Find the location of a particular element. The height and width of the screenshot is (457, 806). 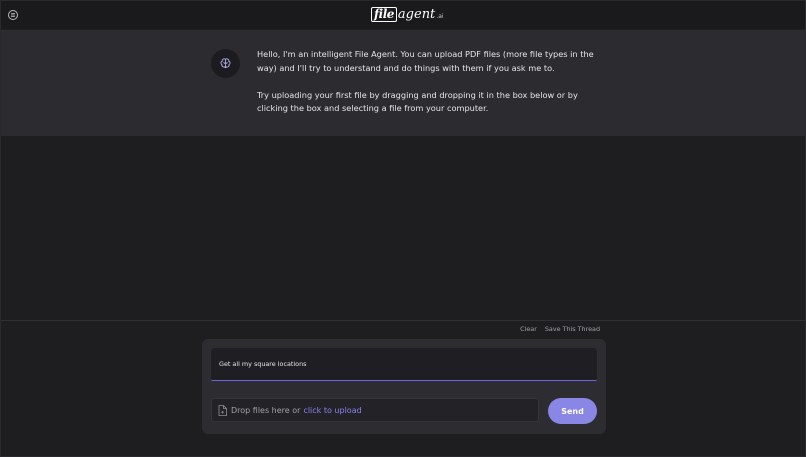

file-dropzone: Drop files here or click to upload is located at coordinates (375, 410).